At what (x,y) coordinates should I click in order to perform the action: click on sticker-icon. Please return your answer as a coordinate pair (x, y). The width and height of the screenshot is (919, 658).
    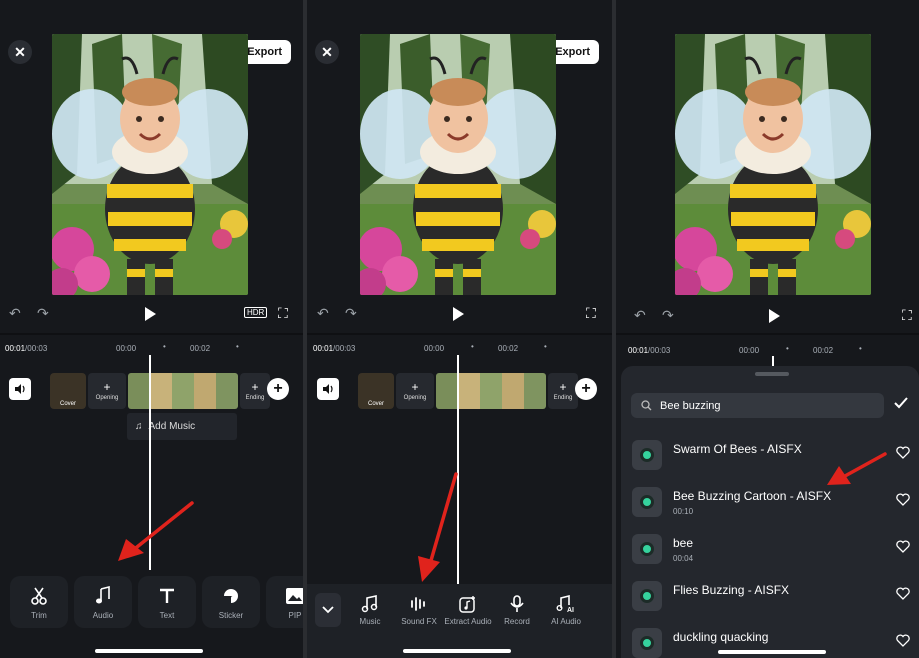
    Looking at the image, I should click on (231, 596).